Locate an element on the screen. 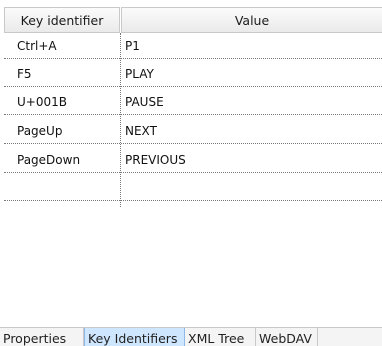 The width and height of the screenshot is (382, 346). table-row: PageUp NEXT is located at coordinates (193, 131).